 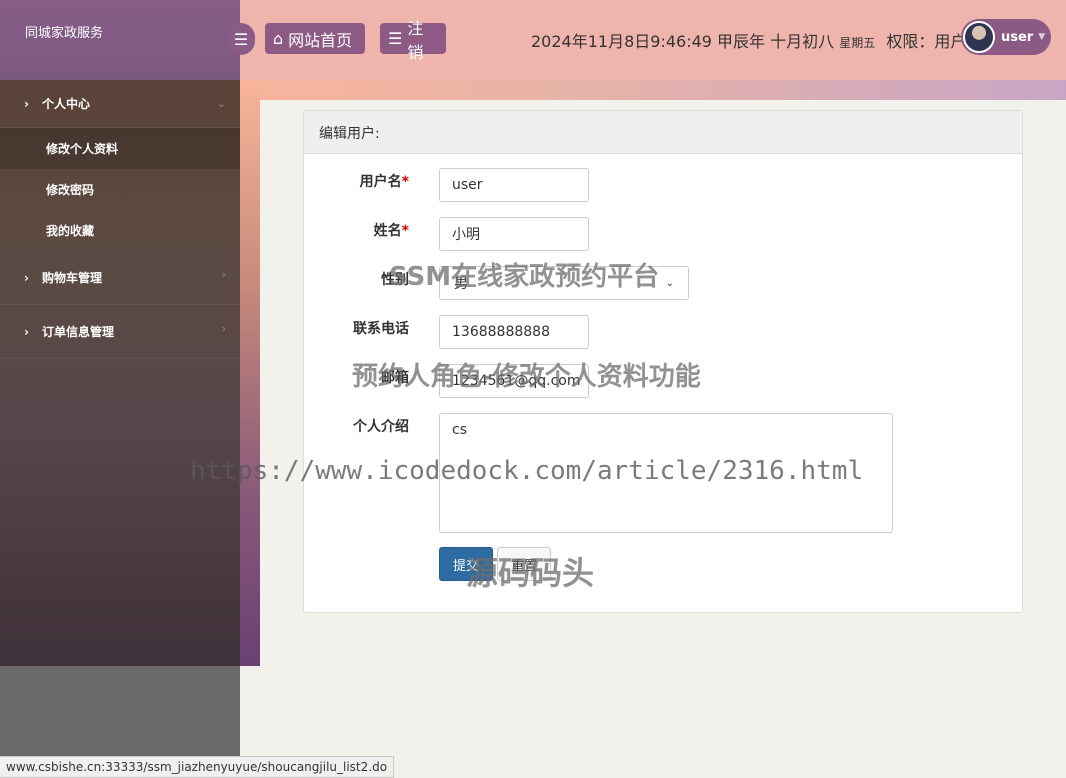 I want to click on datetime-display: 2024年11月8日9:46:49 甲辰年 十月初八 星期五 权限：用户, so click(x=748, y=40).